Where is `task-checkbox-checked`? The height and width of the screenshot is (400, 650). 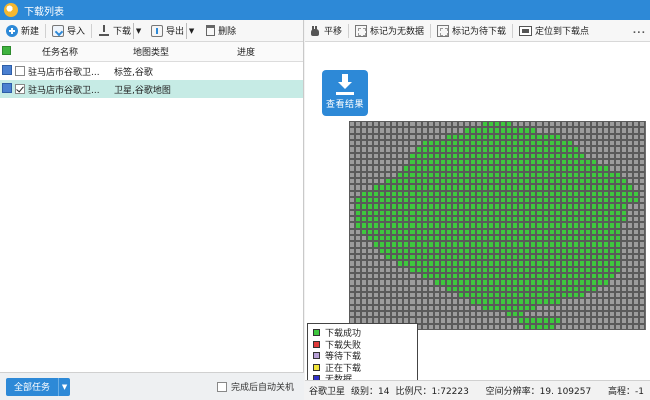 task-checkbox-checked is located at coordinates (20, 89).